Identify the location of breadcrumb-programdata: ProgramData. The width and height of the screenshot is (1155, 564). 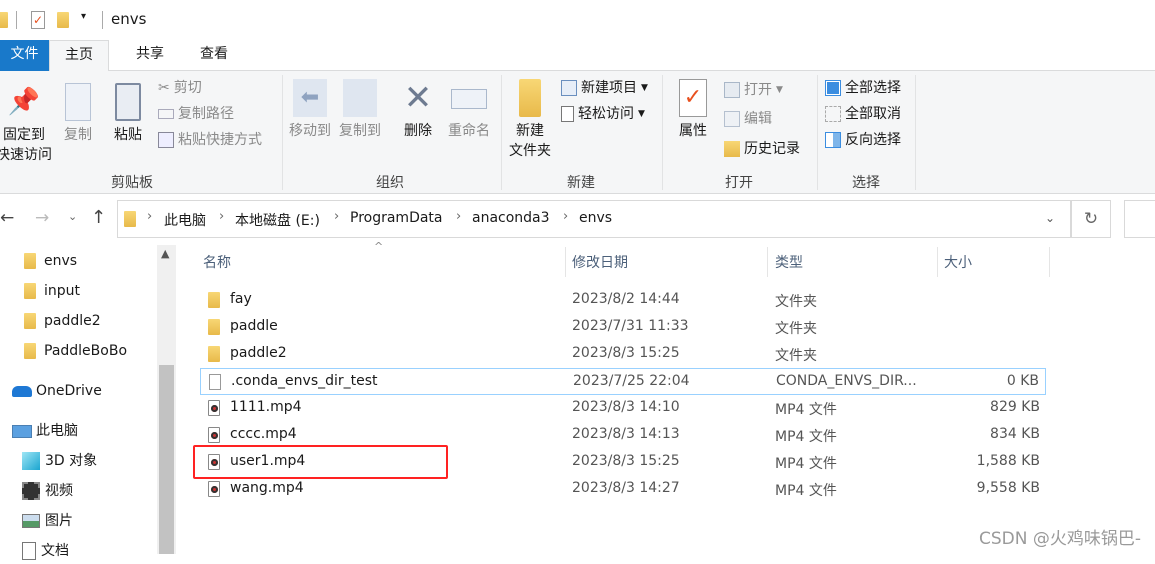
(396, 218).